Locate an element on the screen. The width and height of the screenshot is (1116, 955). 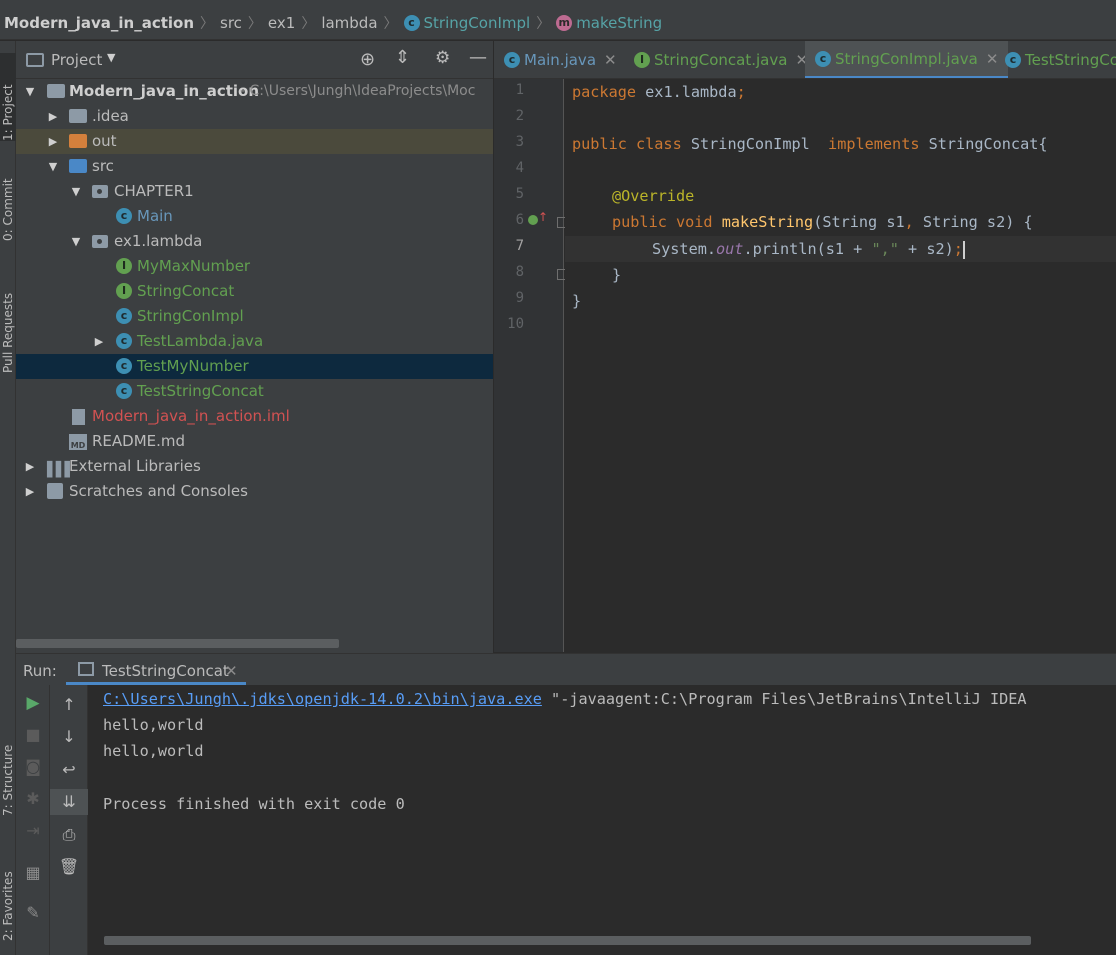
tool-tab-pull-requests: Pull Requests is located at coordinates (8, 318).